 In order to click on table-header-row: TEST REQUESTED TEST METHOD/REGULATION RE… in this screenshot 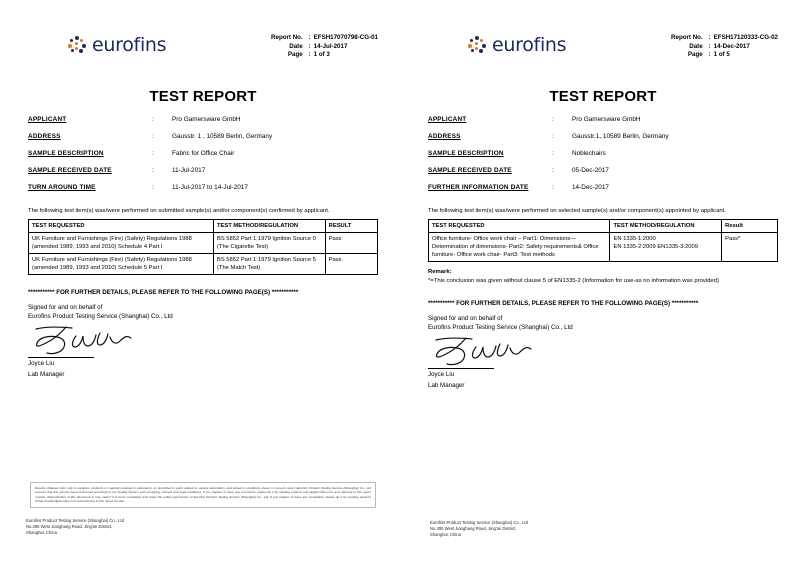, I will do `click(203, 226)`.